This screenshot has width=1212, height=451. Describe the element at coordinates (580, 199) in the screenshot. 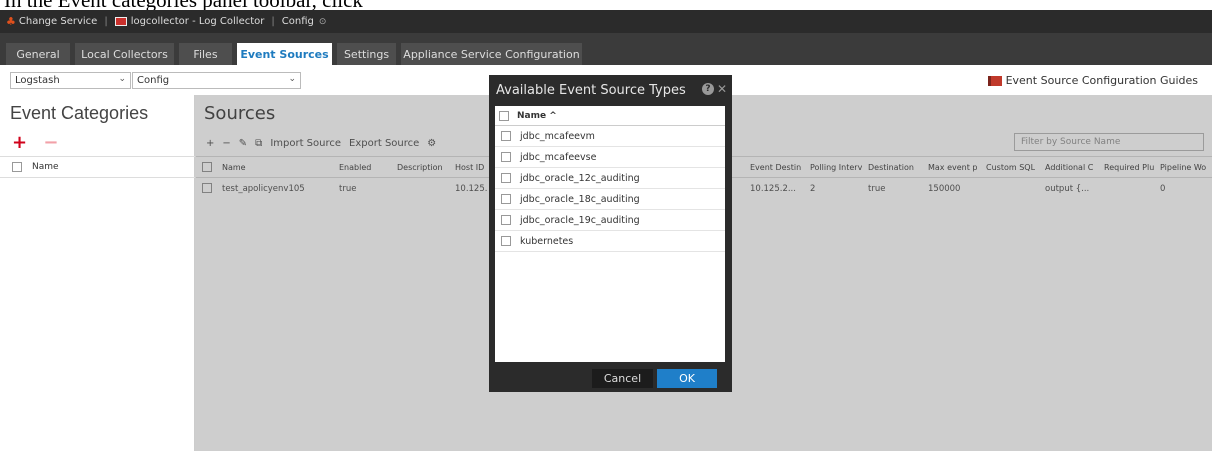

I see `item-label: jdbc_oracle_18c_auditing` at that location.